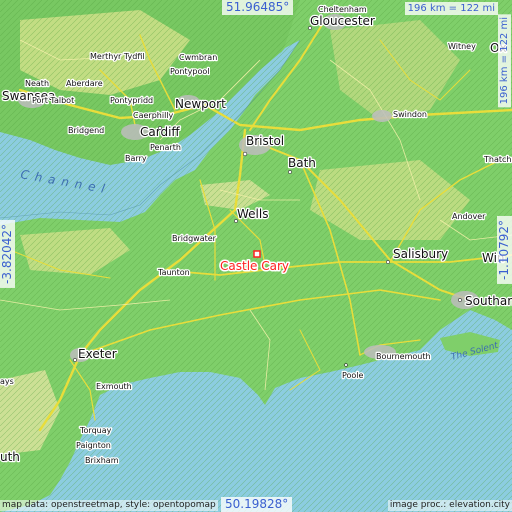 The width and height of the screenshot is (512, 512). What do you see at coordinates (198, 57) in the screenshot?
I see `place-label-cwmbran: Cwmbran` at bounding box center [198, 57].